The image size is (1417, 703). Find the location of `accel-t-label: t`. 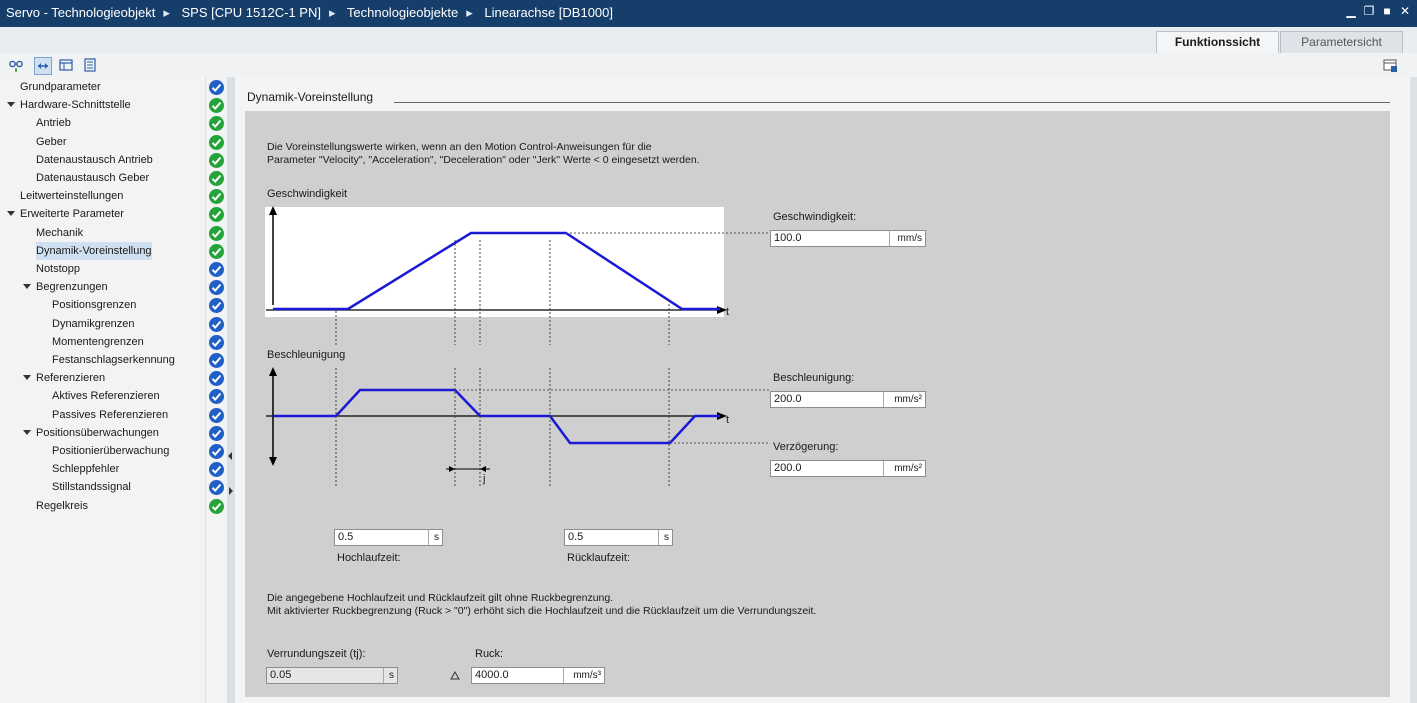

accel-t-label: t is located at coordinates (728, 420).